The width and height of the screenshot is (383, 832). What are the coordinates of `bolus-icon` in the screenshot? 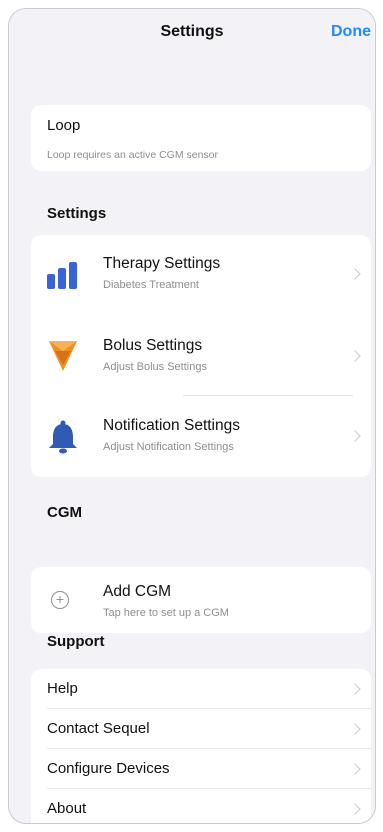 It's located at (63, 357).